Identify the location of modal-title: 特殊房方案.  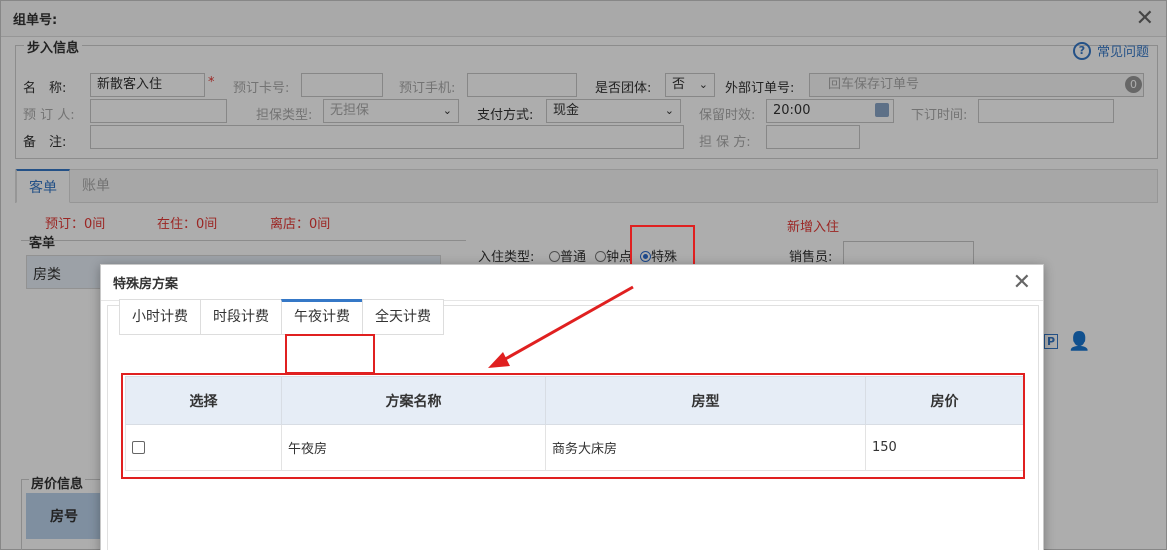
(146, 284).